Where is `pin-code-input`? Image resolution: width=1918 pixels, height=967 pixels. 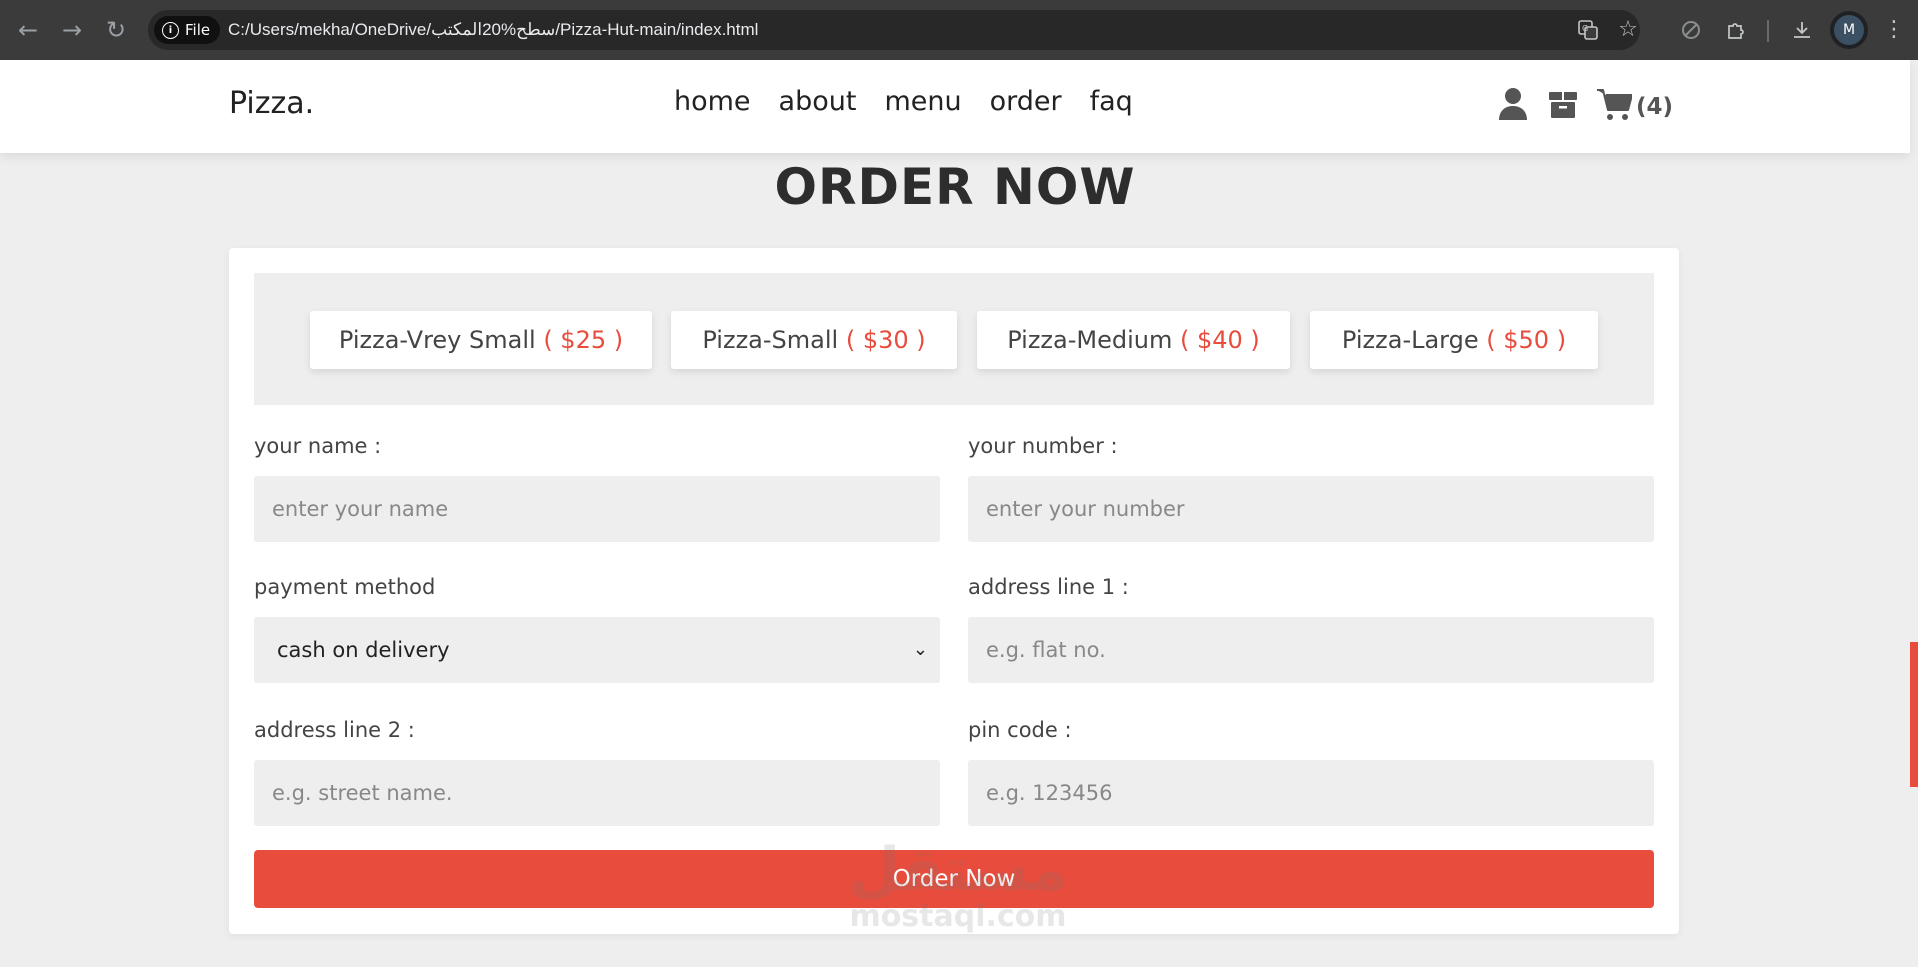
pin-code-input is located at coordinates (1311, 793).